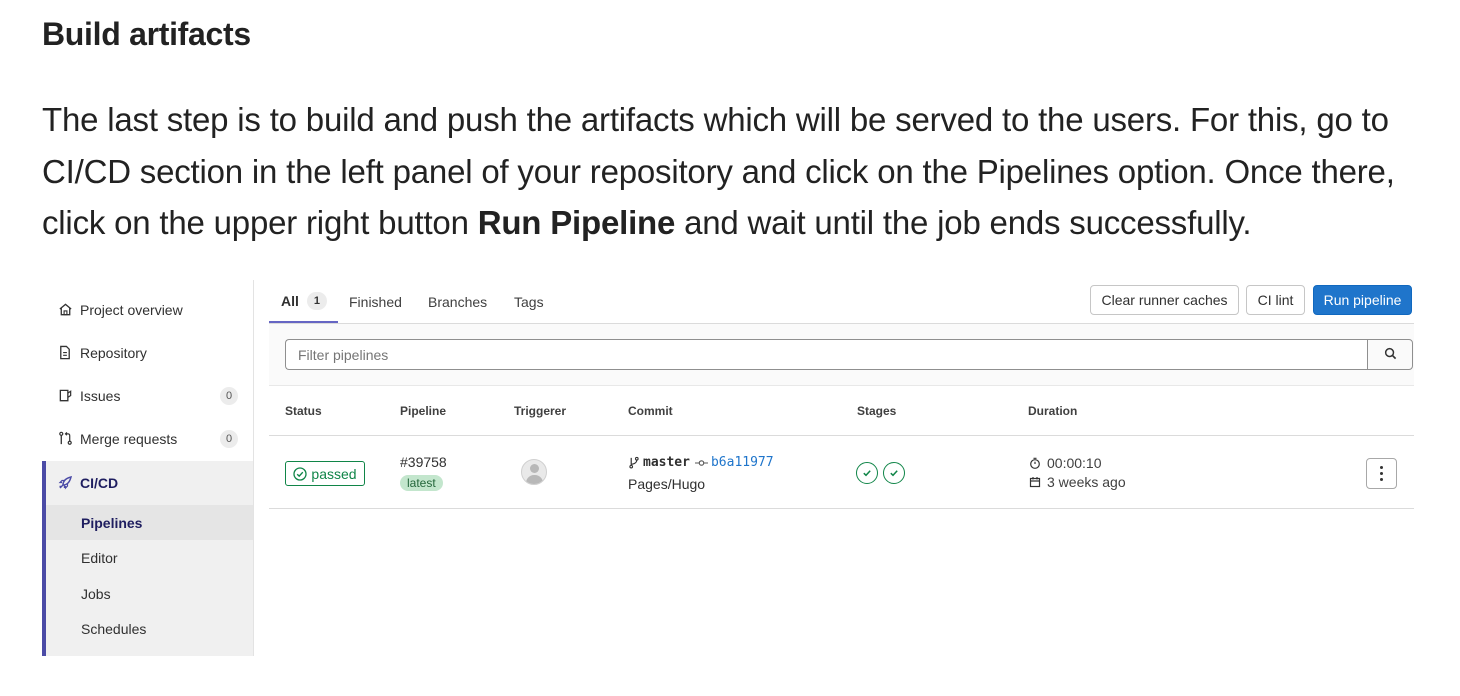  What do you see at coordinates (65, 310) in the screenshot?
I see `home-icon` at bounding box center [65, 310].